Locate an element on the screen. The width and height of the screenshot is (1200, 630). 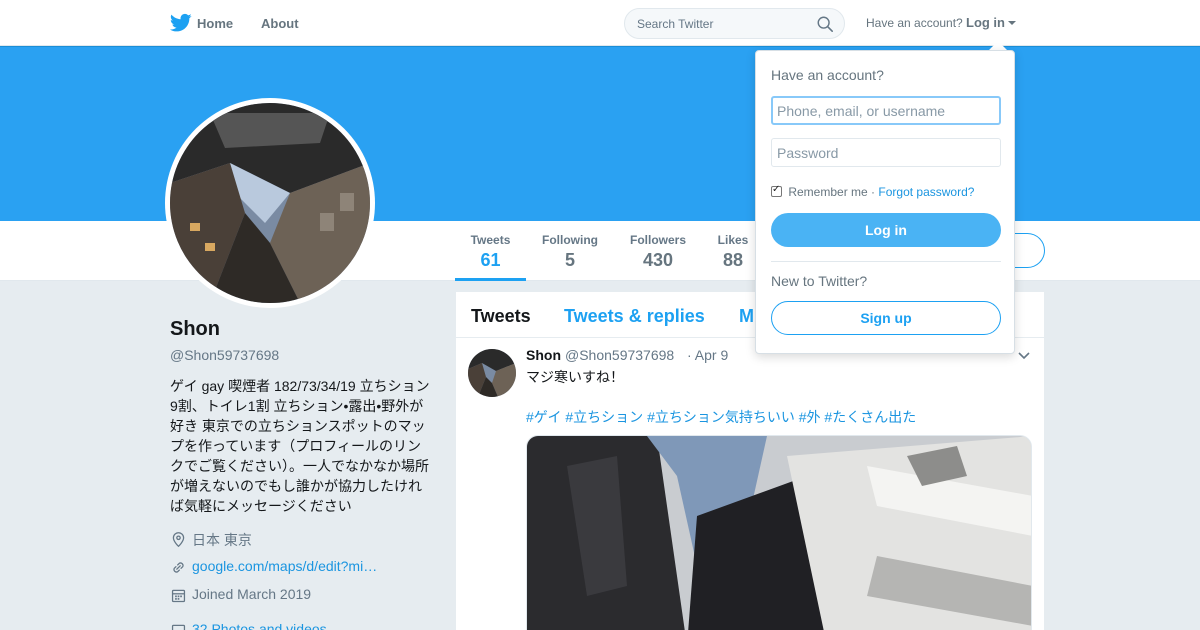
link-icon is located at coordinates (178, 567).